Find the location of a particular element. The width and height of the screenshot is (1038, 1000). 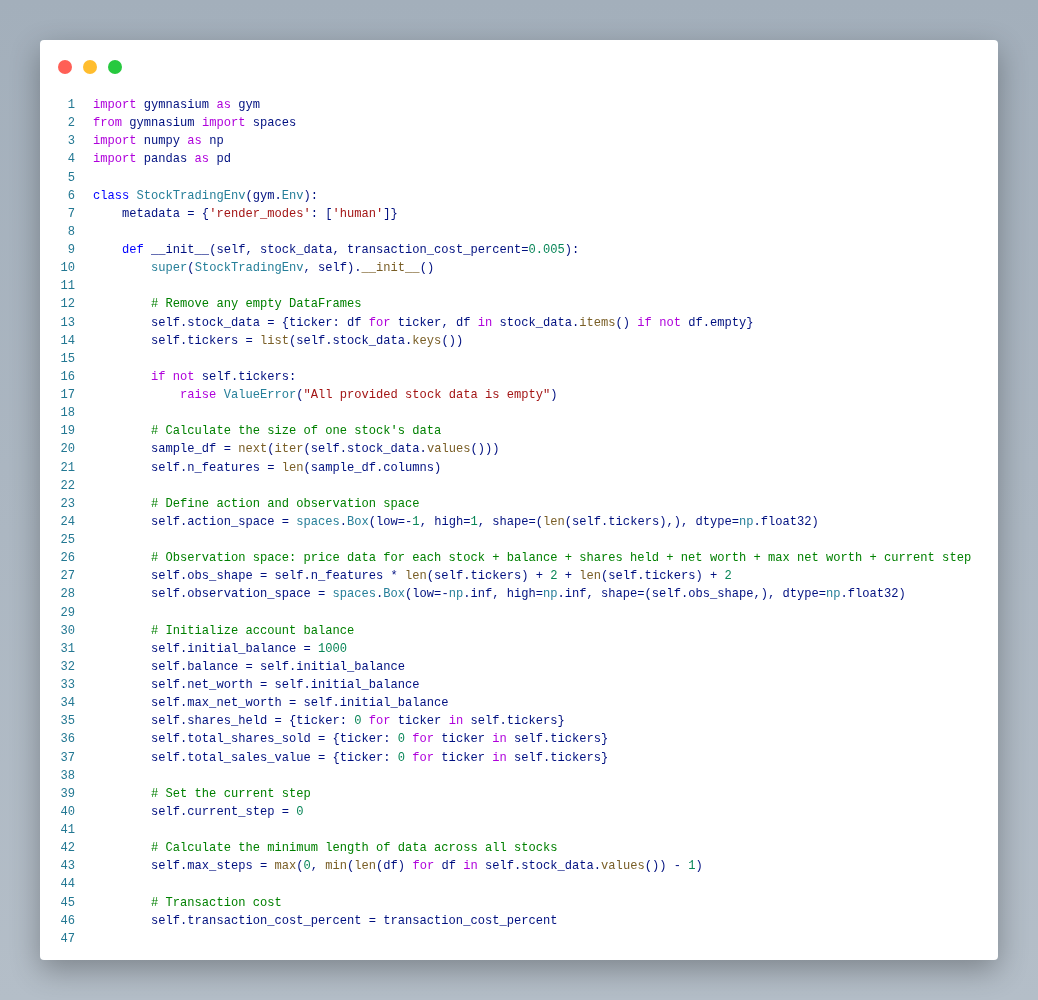

line-number: 15 is located at coordinates (67, 359).